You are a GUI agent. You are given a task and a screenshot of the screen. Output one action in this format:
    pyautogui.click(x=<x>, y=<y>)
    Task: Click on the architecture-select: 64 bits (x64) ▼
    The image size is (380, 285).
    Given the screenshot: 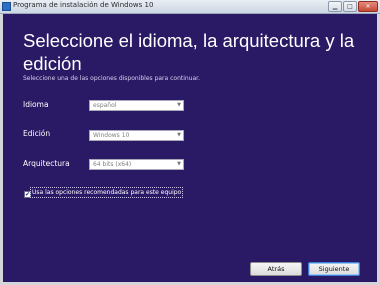 What is the action you would take?
    pyautogui.click(x=136, y=164)
    